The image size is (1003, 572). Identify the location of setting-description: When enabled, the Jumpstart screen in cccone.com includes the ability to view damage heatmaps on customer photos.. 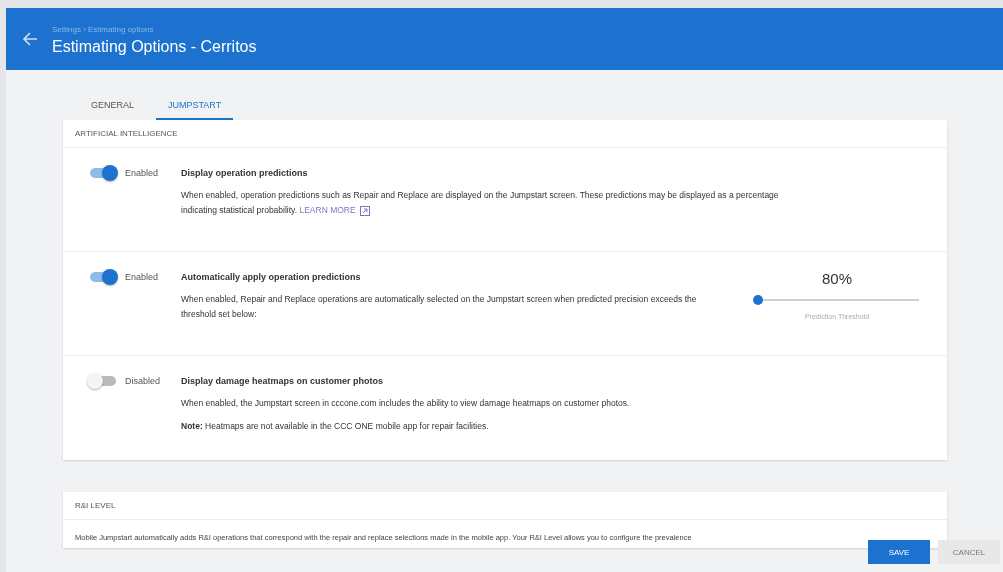
(406, 403).